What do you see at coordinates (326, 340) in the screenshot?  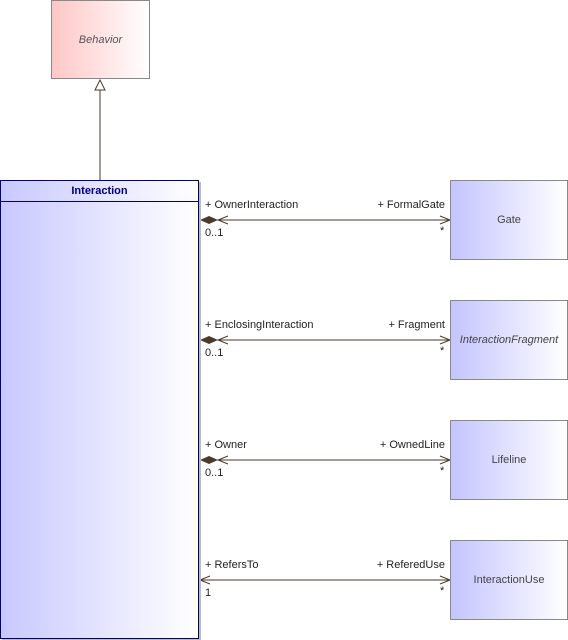 I see `association-fragment` at bounding box center [326, 340].